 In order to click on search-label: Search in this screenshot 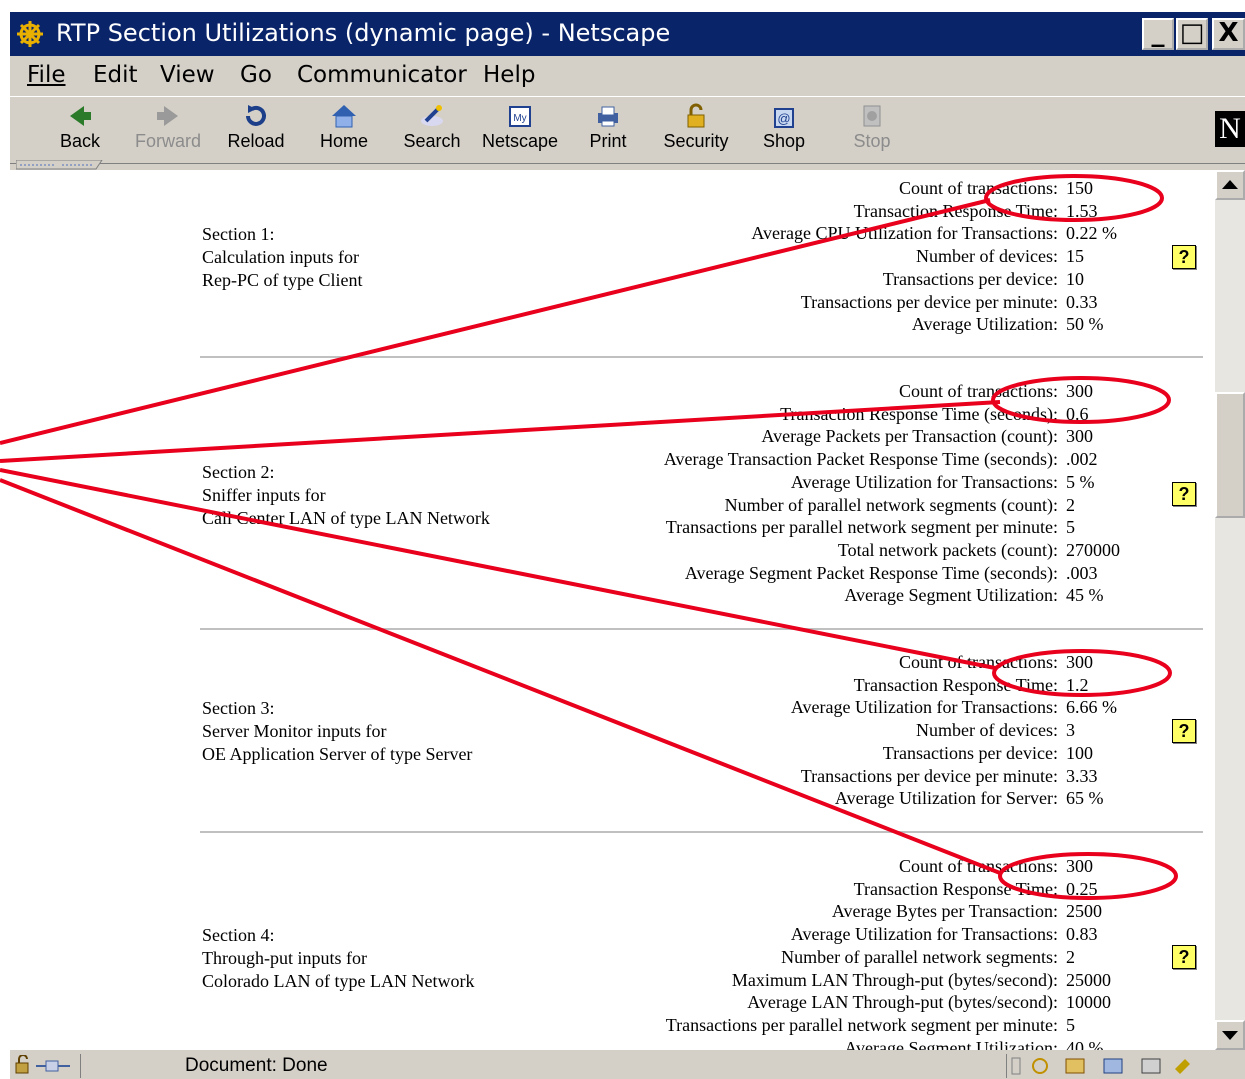, I will do `click(432, 141)`.